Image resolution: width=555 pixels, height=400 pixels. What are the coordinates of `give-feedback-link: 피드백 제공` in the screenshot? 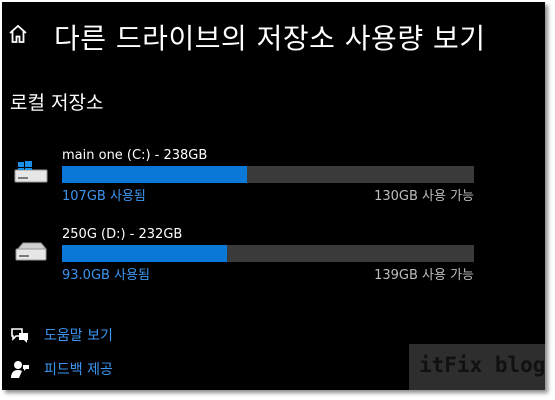 It's located at (102, 369).